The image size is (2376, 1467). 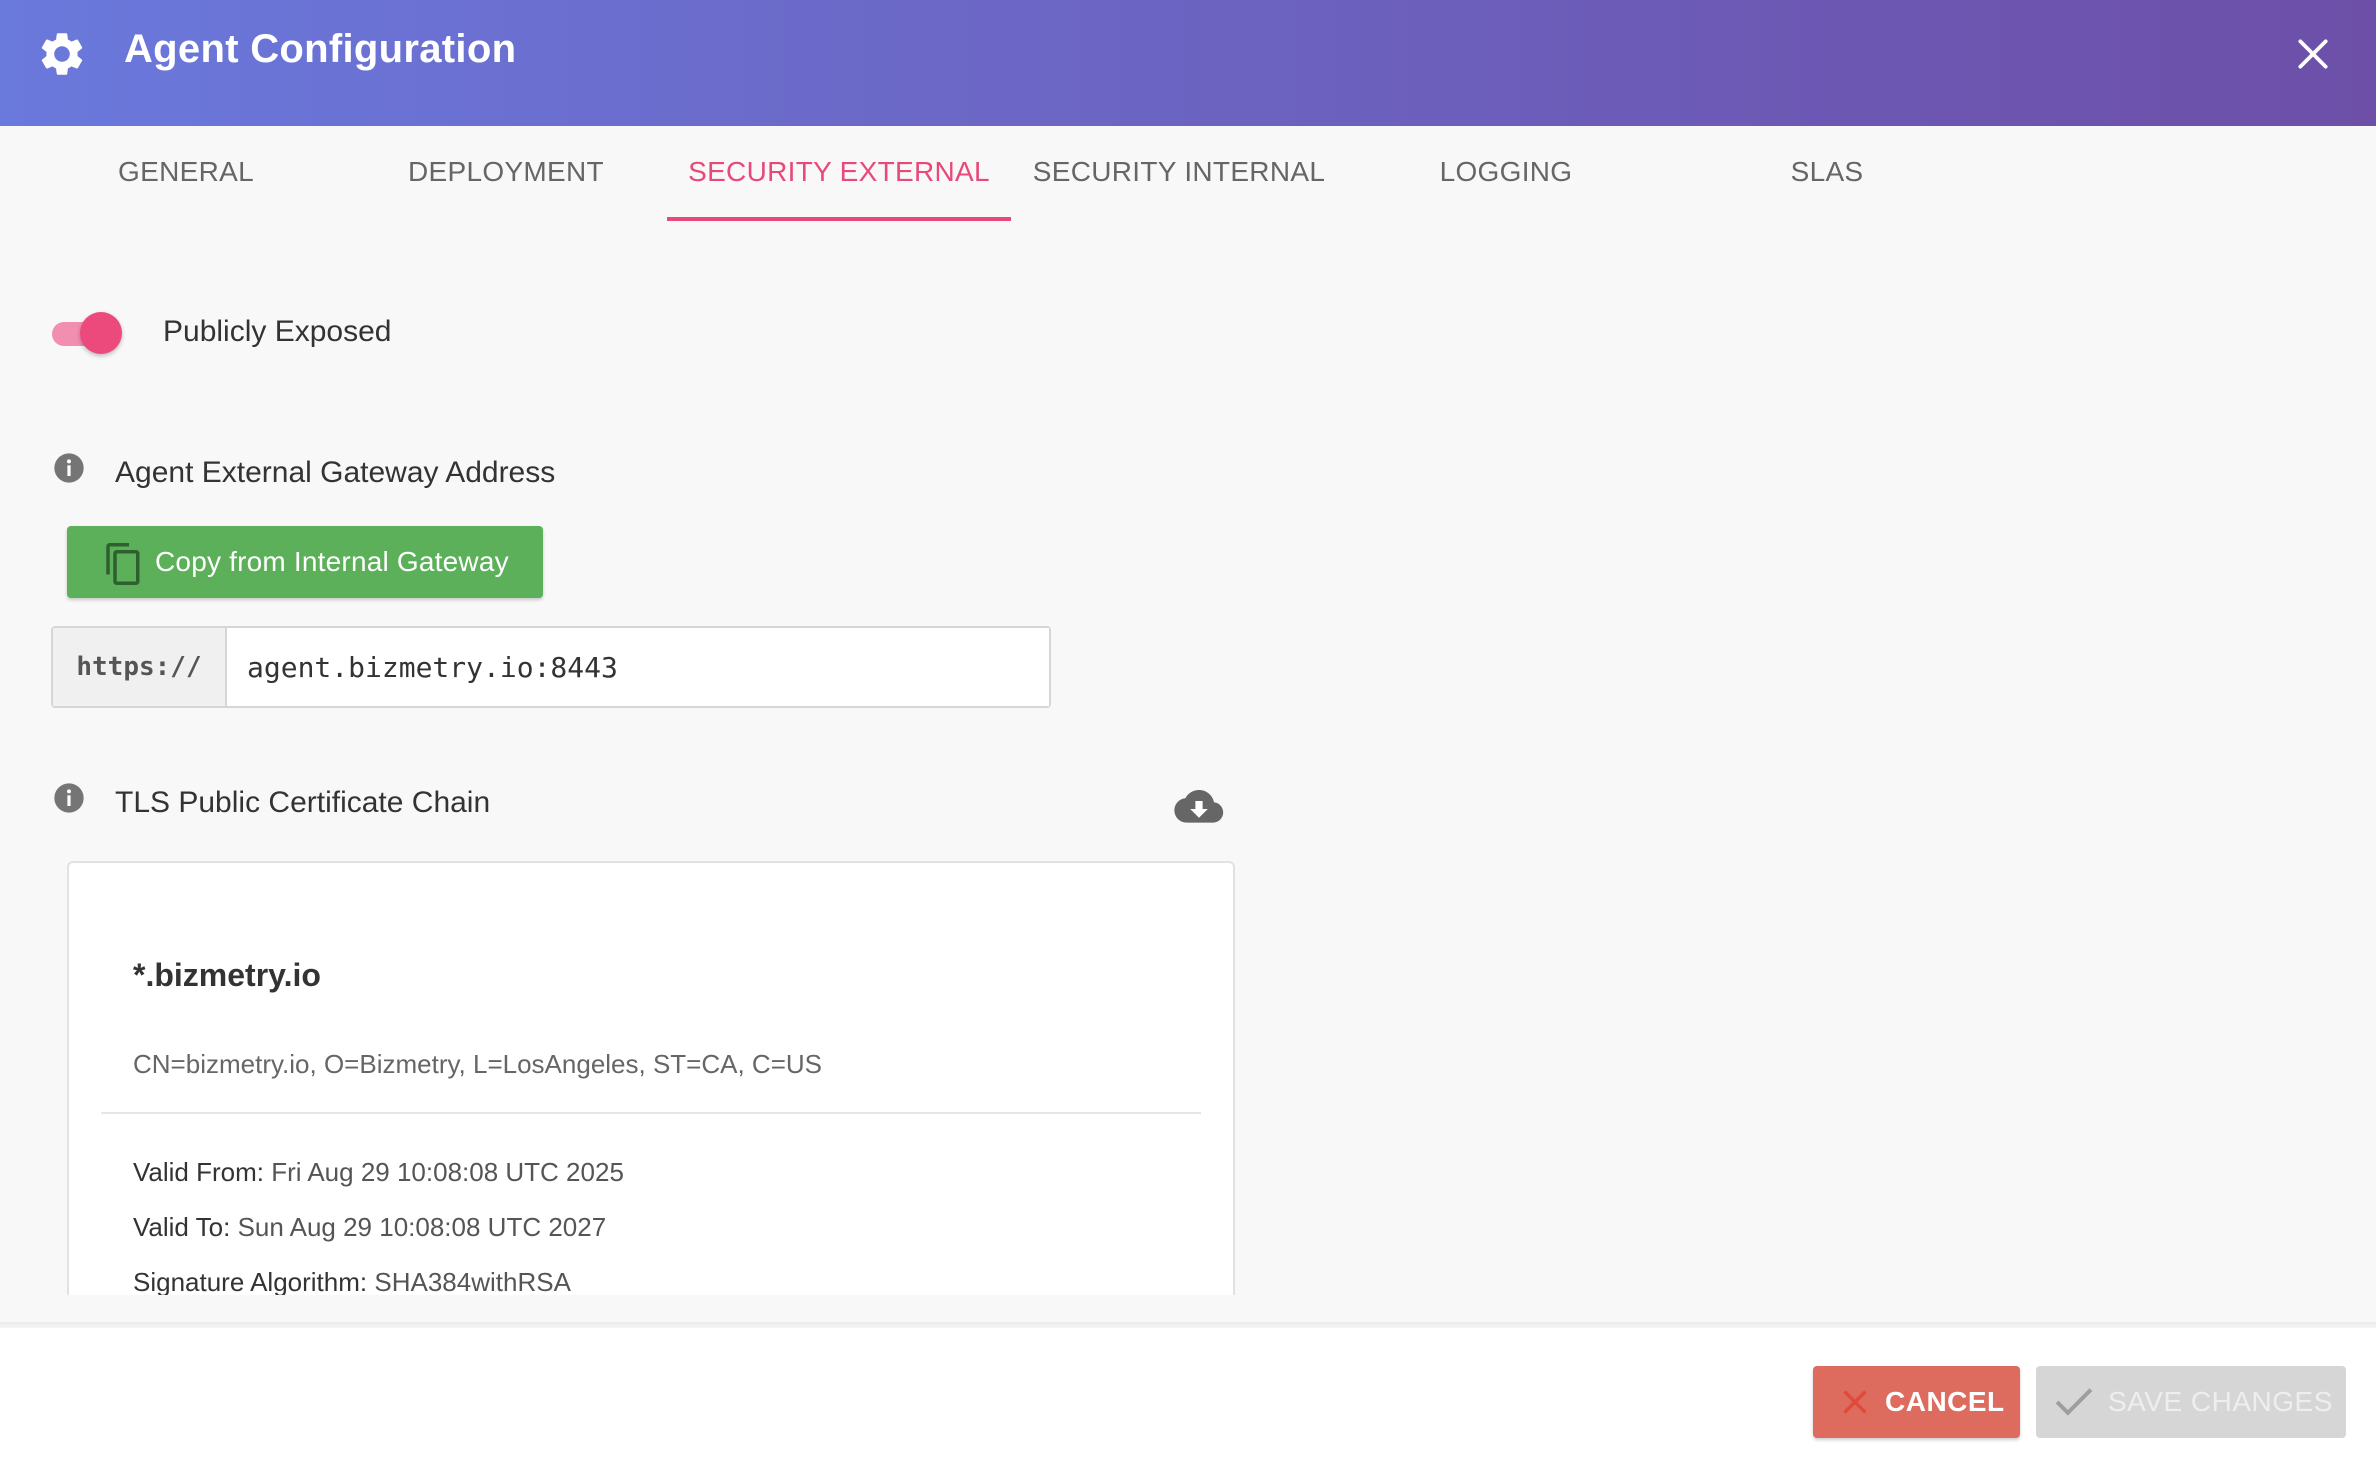 What do you see at coordinates (651, 1113) in the screenshot?
I see `divider` at bounding box center [651, 1113].